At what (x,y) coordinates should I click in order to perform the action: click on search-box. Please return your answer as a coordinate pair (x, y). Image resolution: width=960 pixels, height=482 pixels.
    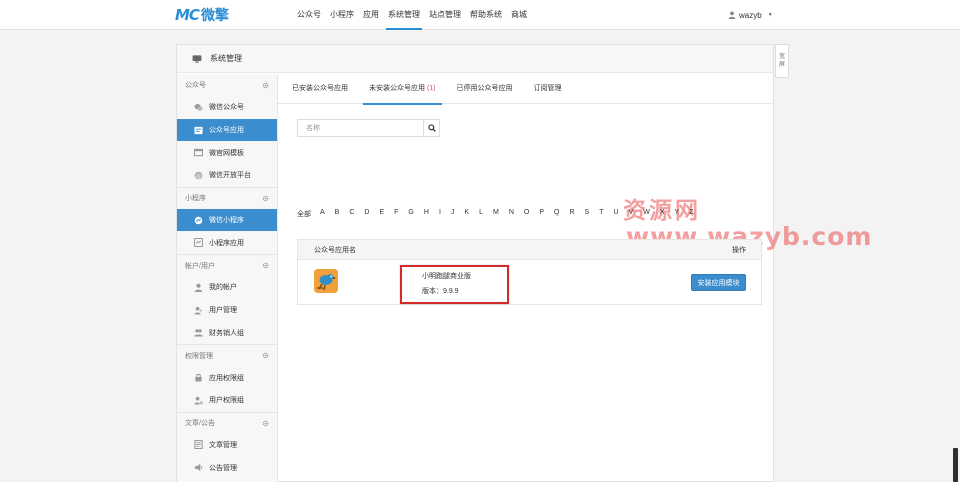
    Looking at the image, I should click on (368, 128).